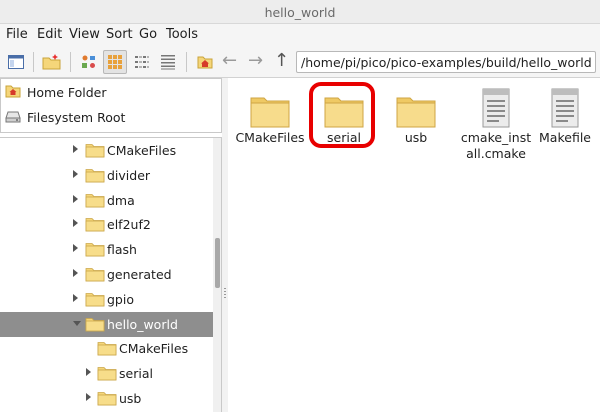 The height and width of the screenshot is (412, 600). What do you see at coordinates (122, 250) in the screenshot?
I see `tree-item-label: flash` at bounding box center [122, 250].